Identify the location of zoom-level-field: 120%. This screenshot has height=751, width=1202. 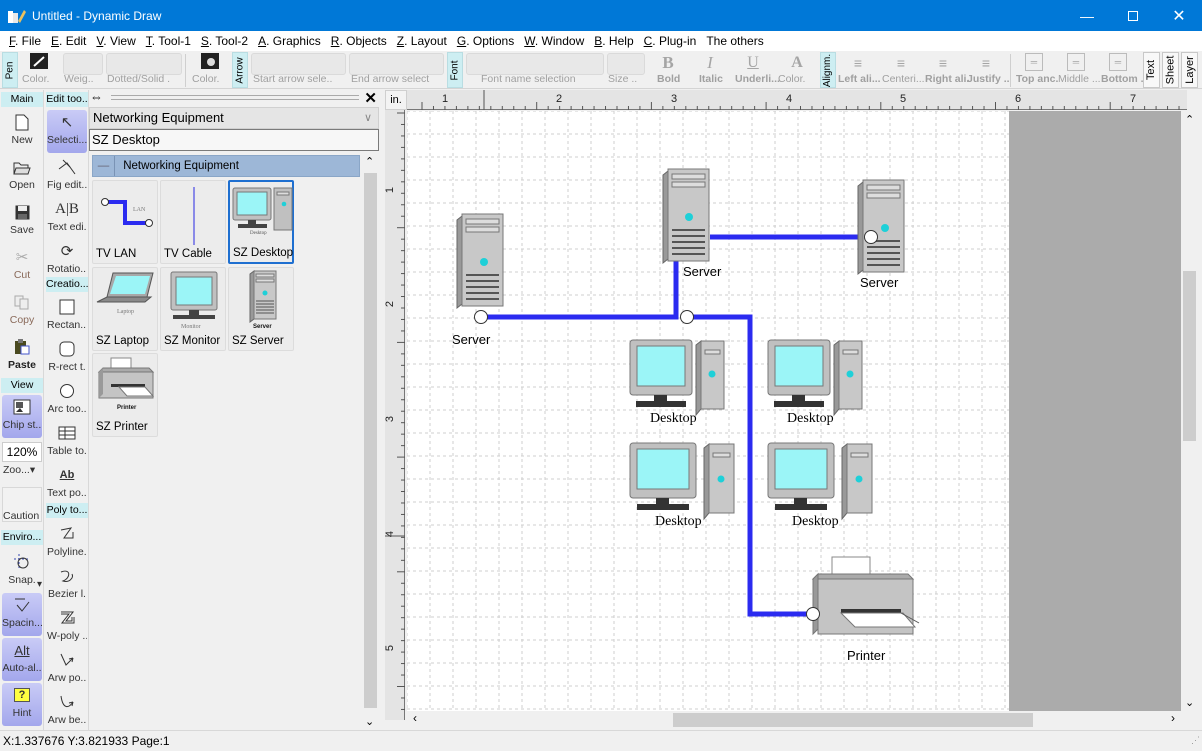
(22, 452).